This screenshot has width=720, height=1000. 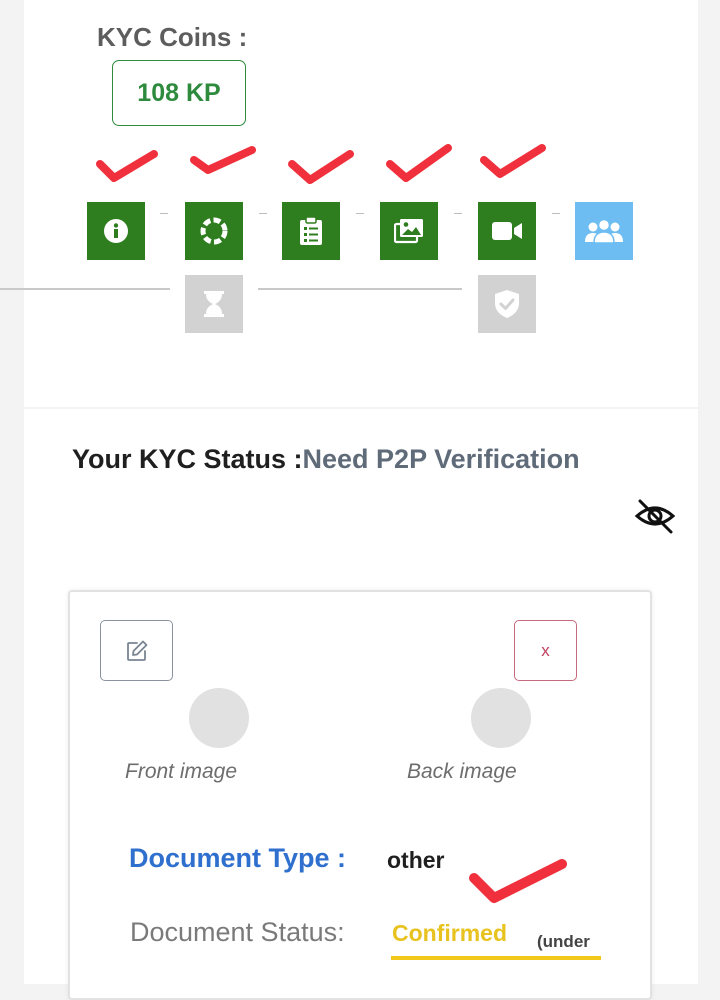 I want to click on info-icon, so click(x=116, y=231).